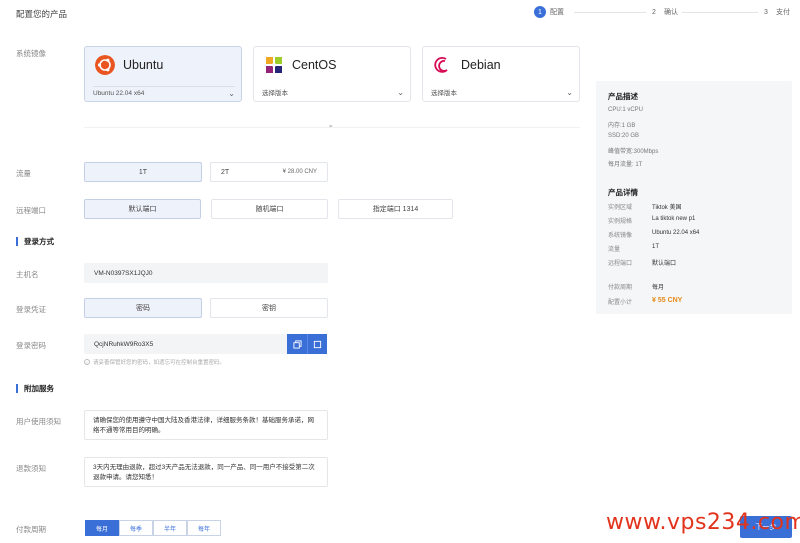 The height and width of the screenshot is (543, 800). What do you see at coordinates (624, 136) in the screenshot?
I see `desc-ssd: SSD:20 GB` at bounding box center [624, 136].